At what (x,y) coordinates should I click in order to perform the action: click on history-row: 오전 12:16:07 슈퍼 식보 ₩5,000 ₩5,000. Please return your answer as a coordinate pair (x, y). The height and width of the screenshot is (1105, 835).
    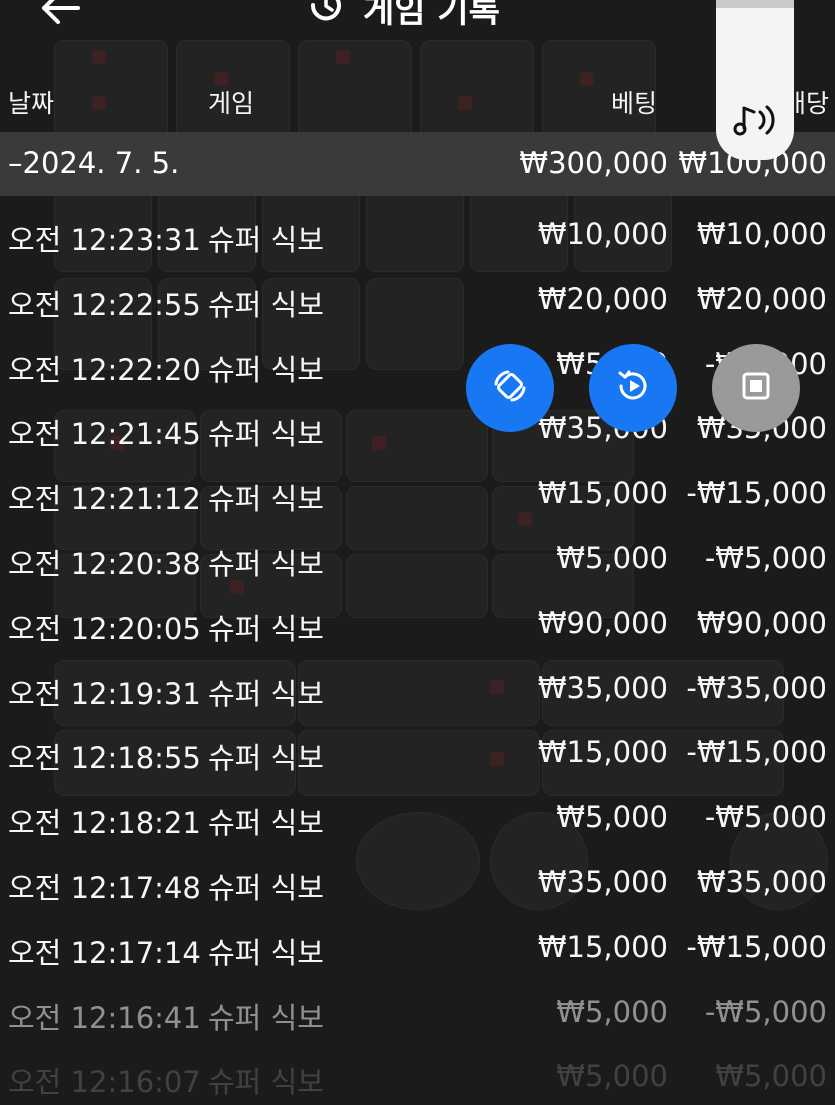
    Looking at the image, I should click on (417, 1075).